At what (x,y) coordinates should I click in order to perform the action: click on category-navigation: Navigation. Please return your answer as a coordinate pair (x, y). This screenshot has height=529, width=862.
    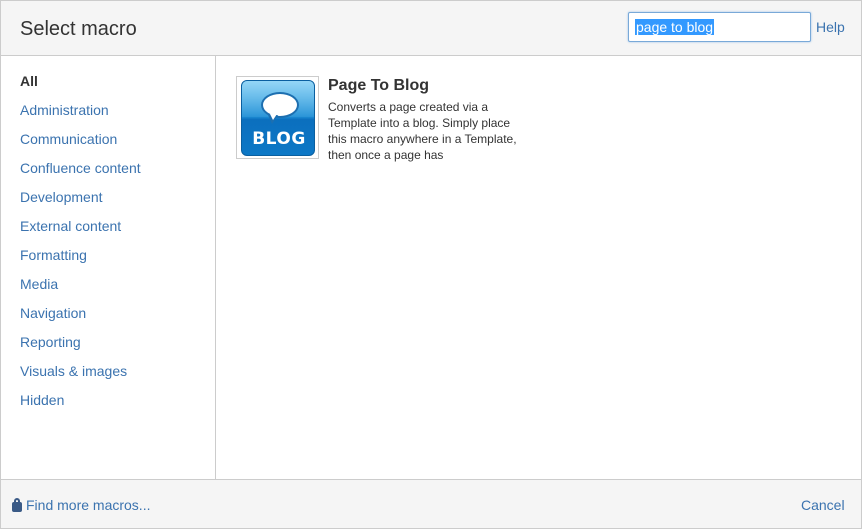
    Looking at the image, I should click on (53, 313).